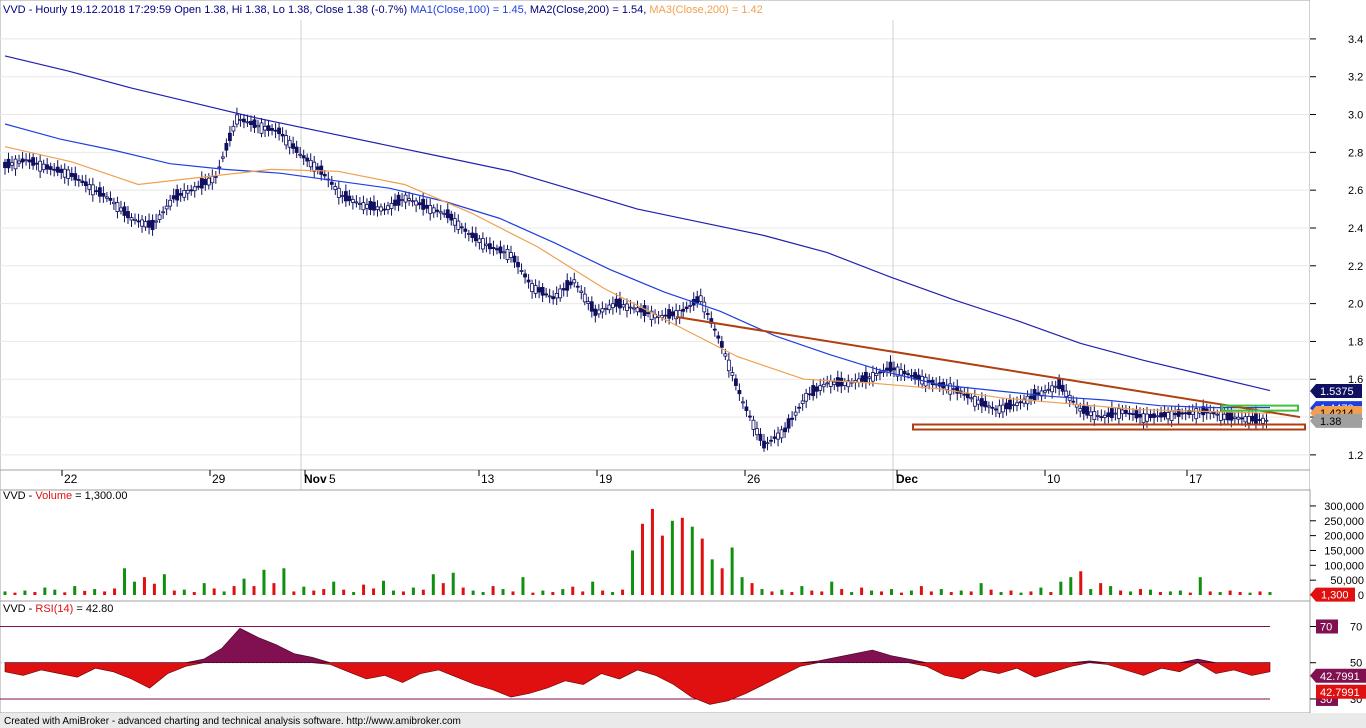 The height and width of the screenshot is (728, 1366). What do you see at coordinates (1355, 191) in the screenshot?
I see `price-axis-label: 2.6` at bounding box center [1355, 191].